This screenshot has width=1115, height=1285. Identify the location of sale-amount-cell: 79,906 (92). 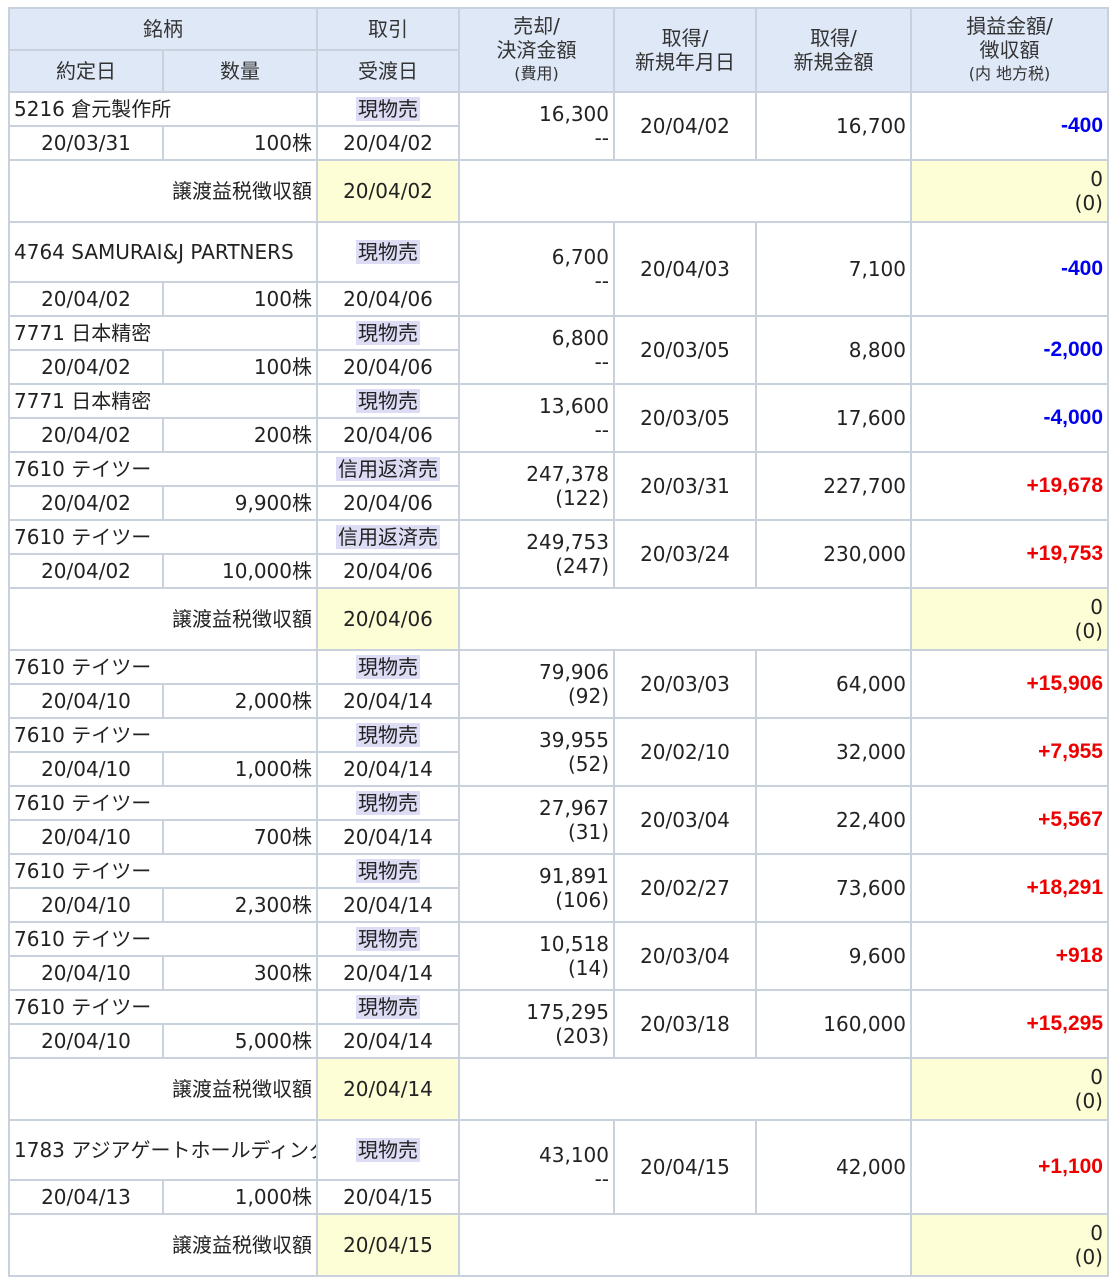
(536, 684).